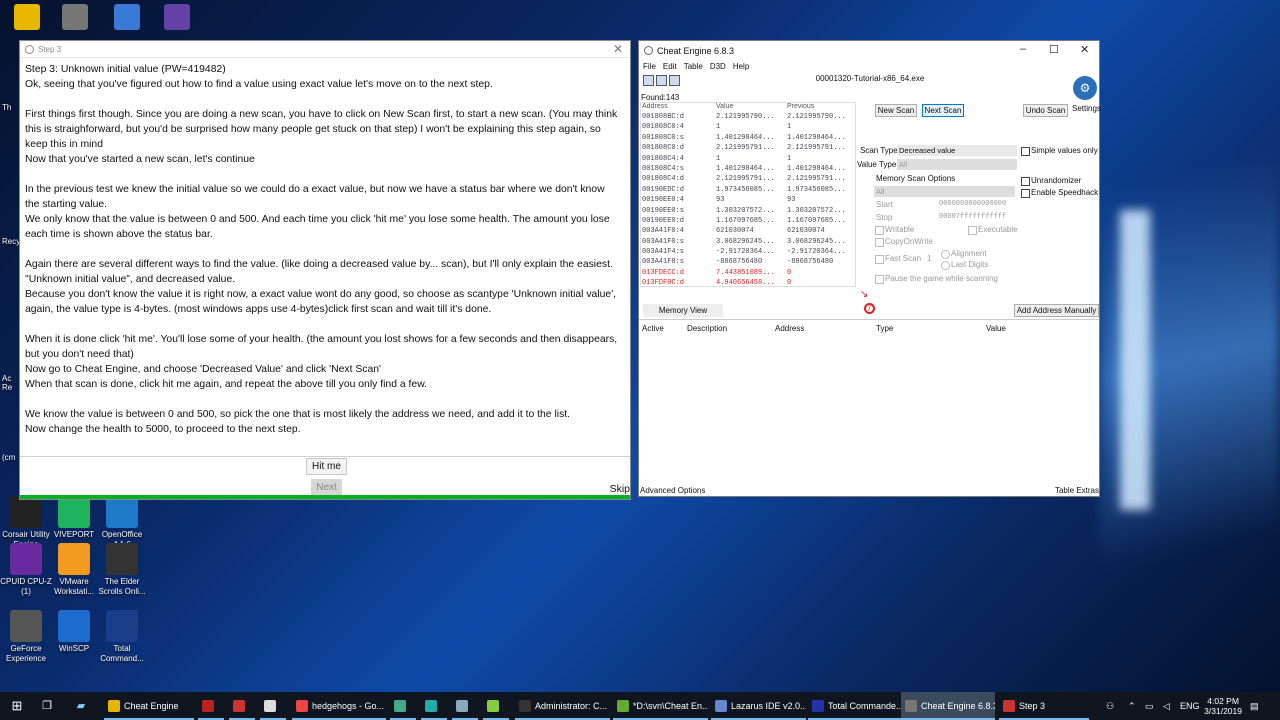  What do you see at coordinates (894, 230) in the screenshot?
I see `writable-checkbox: Writable` at bounding box center [894, 230].